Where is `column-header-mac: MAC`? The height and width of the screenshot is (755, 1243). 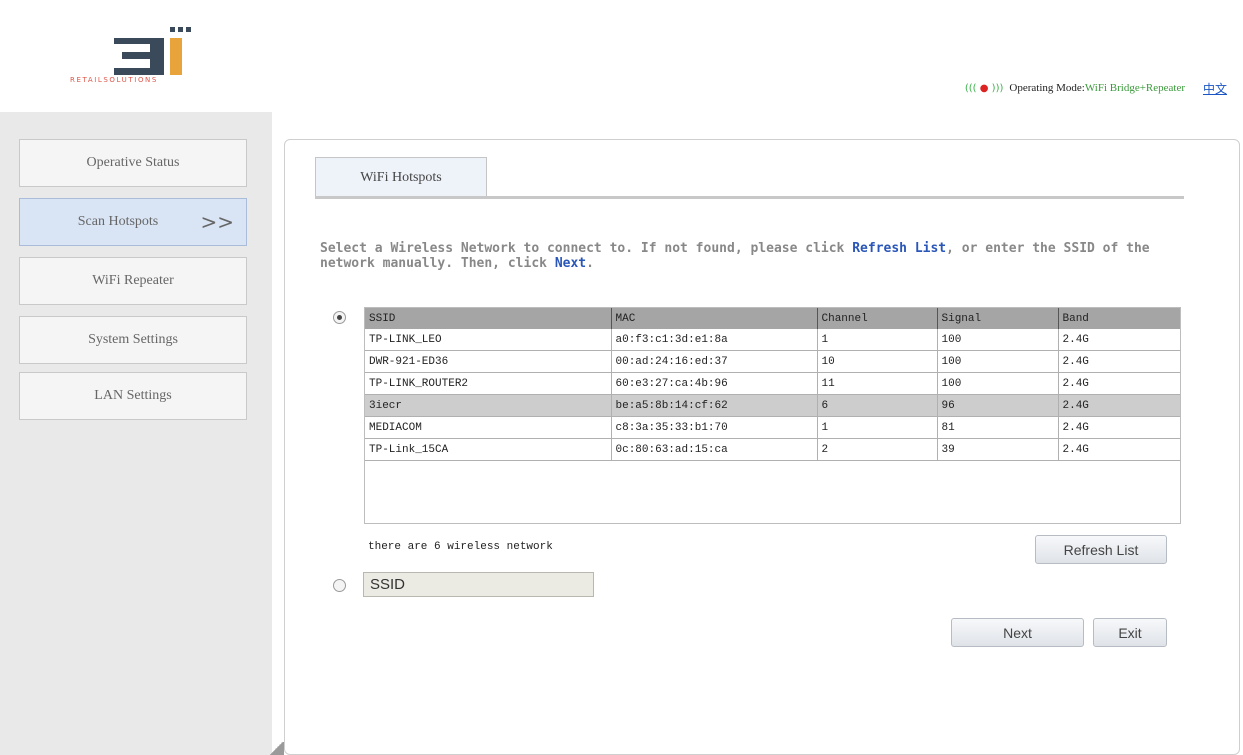
column-header-mac: MAC is located at coordinates (713, 318).